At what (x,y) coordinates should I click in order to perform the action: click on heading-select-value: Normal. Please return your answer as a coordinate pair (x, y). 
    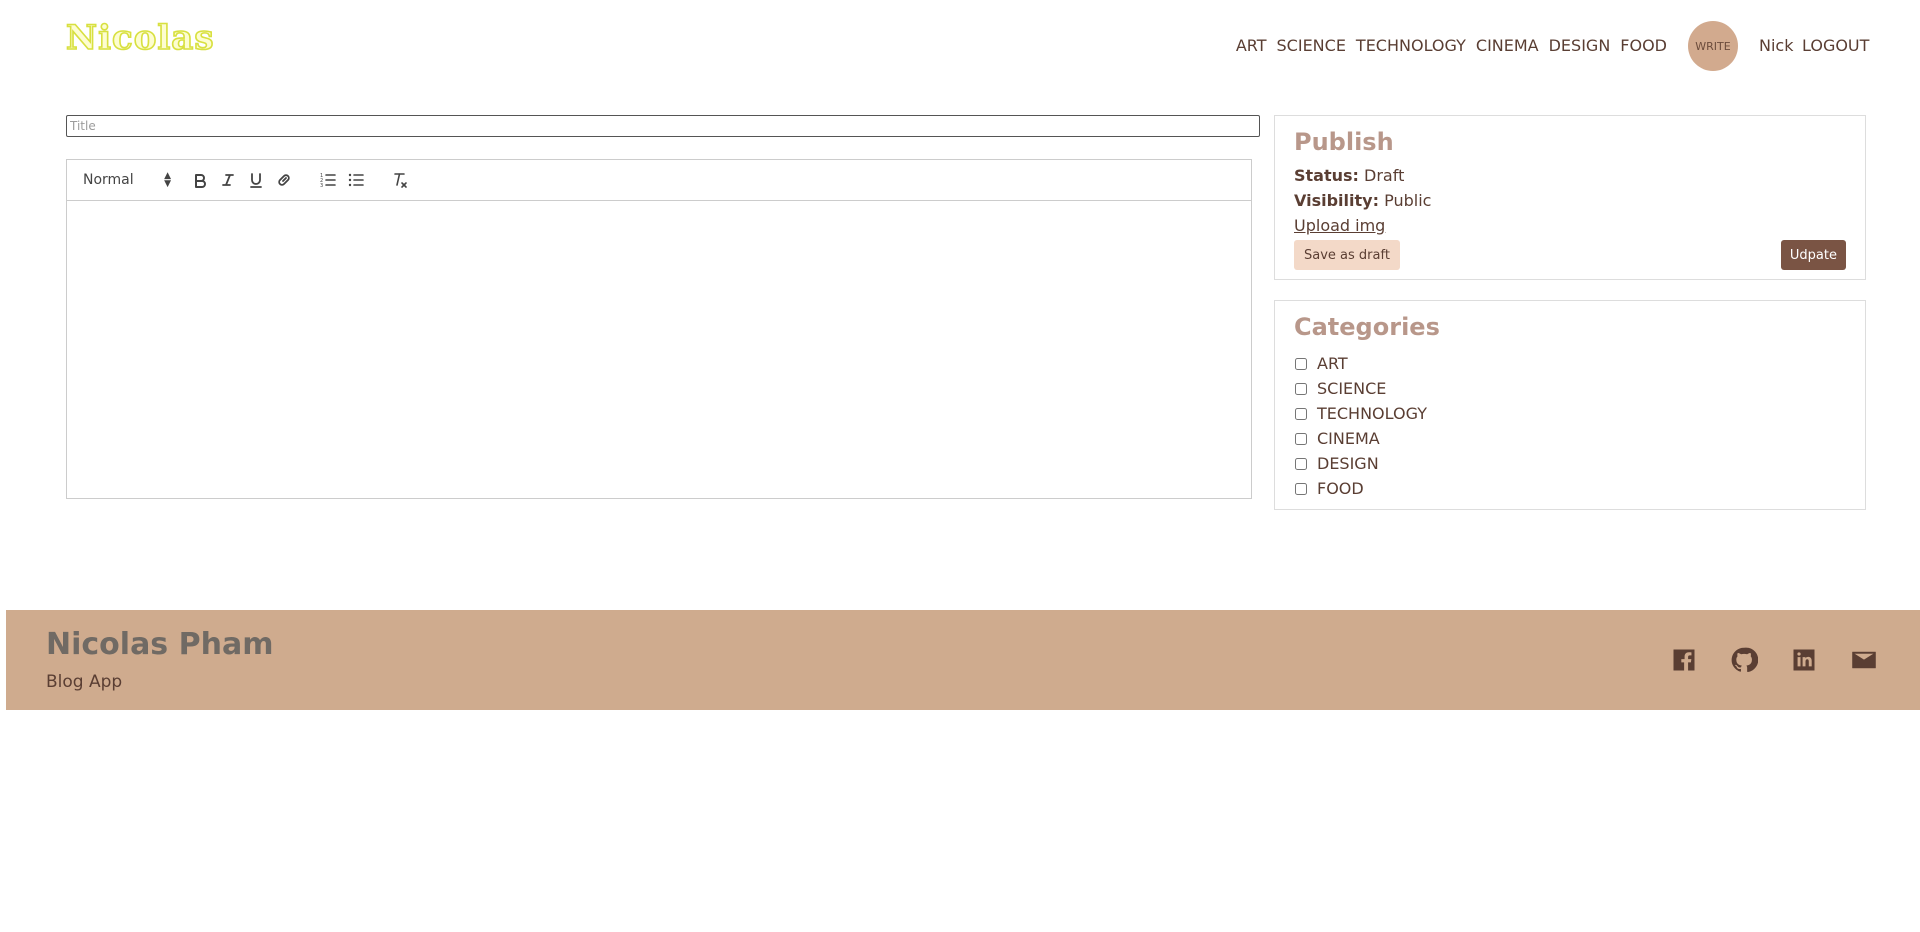
    Looking at the image, I should click on (108, 180).